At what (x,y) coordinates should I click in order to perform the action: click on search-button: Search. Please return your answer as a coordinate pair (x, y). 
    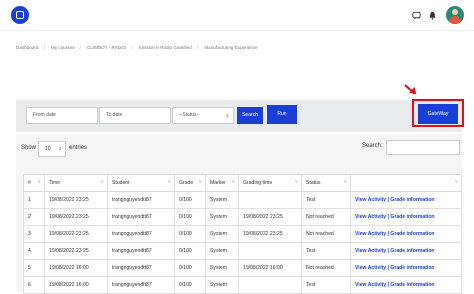
    Looking at the image, I should click on (250, 115).